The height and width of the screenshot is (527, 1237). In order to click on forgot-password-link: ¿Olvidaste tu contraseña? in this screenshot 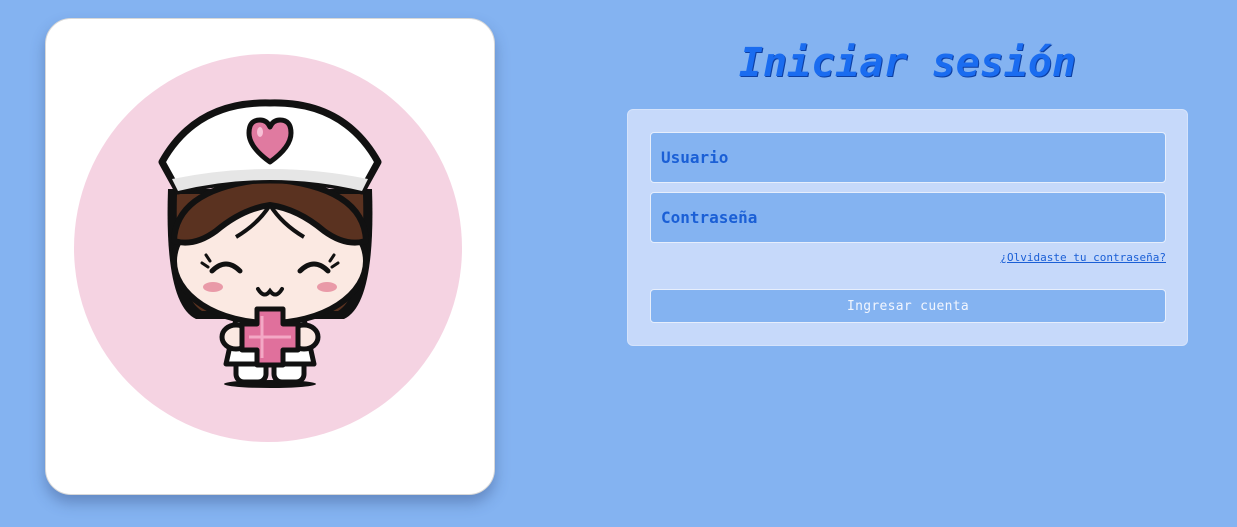, I will do `click(1083, 257)`.